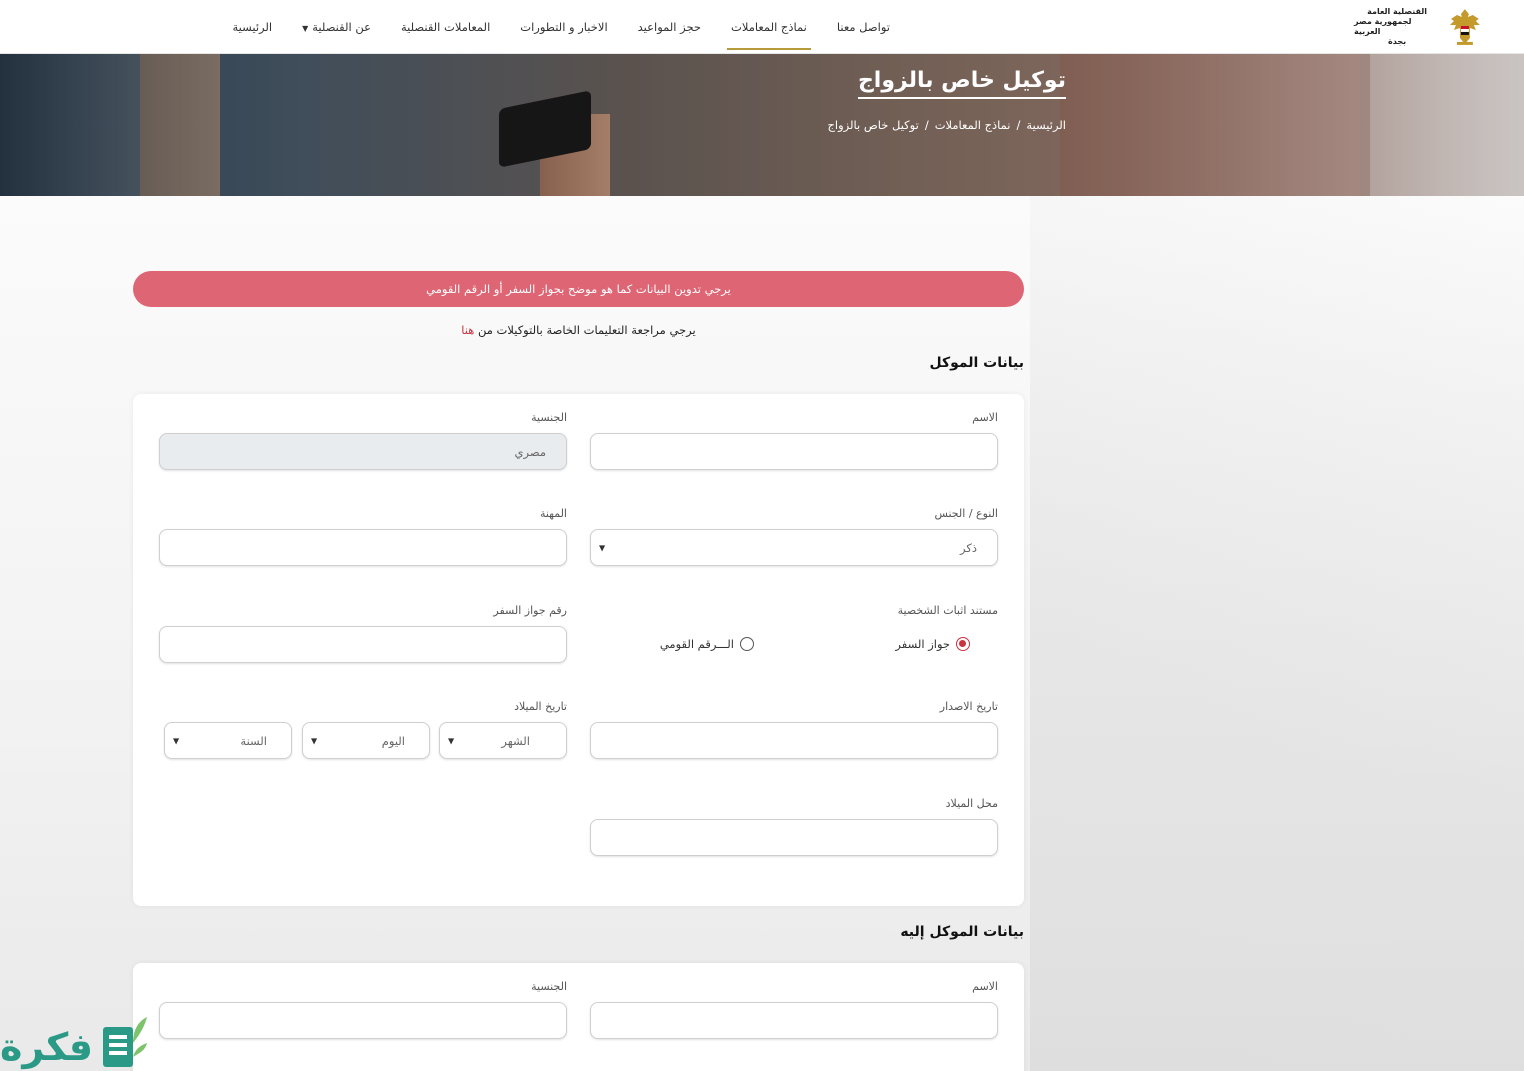  I want to click on birth-month-select: الشهر ▼, so click(503, 740).